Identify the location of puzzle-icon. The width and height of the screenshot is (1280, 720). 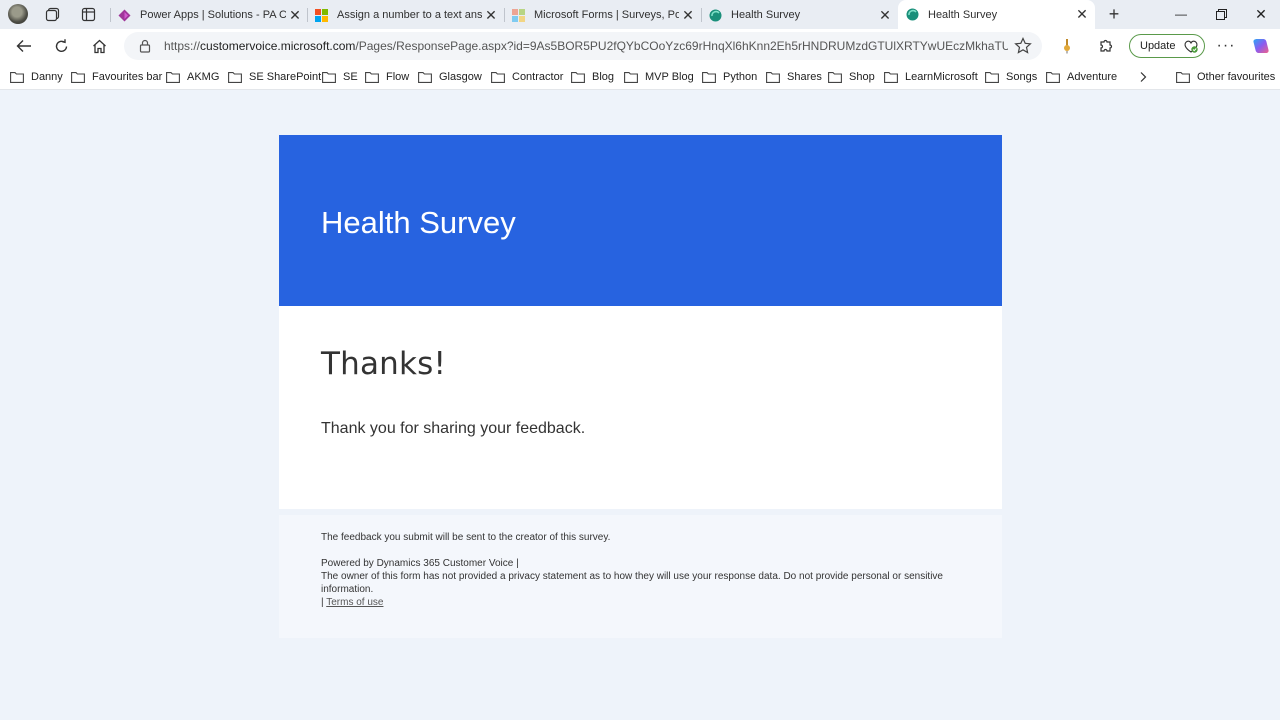
(1105, 45).